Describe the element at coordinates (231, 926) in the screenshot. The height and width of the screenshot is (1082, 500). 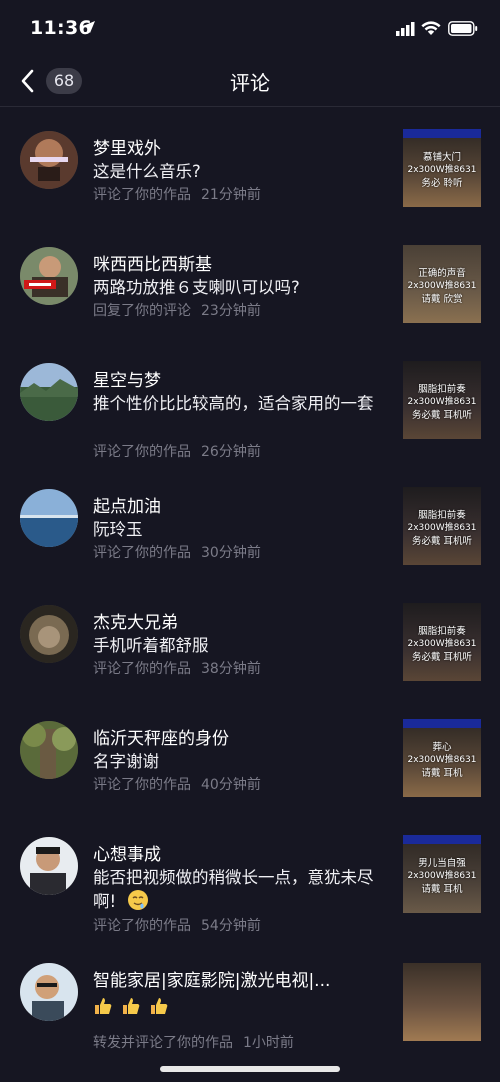
I see `timestamp: 54分钟前` at that location.